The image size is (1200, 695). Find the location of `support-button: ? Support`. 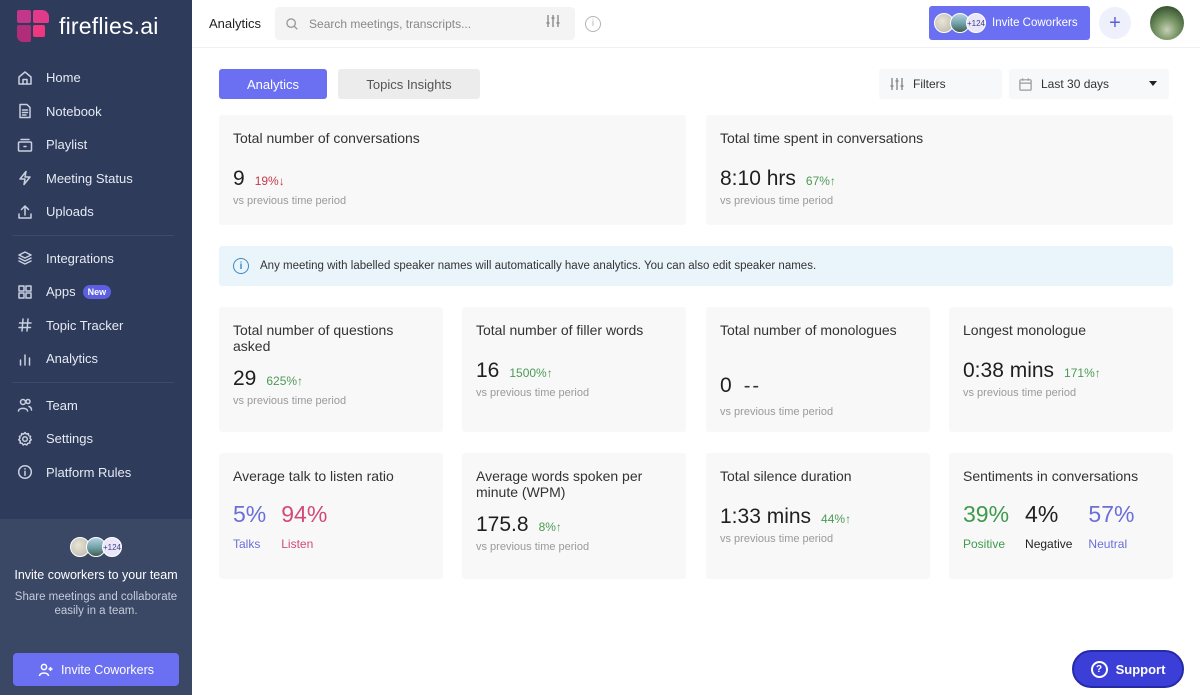

support-button: ? Support is located at coordinates (1128, 669).